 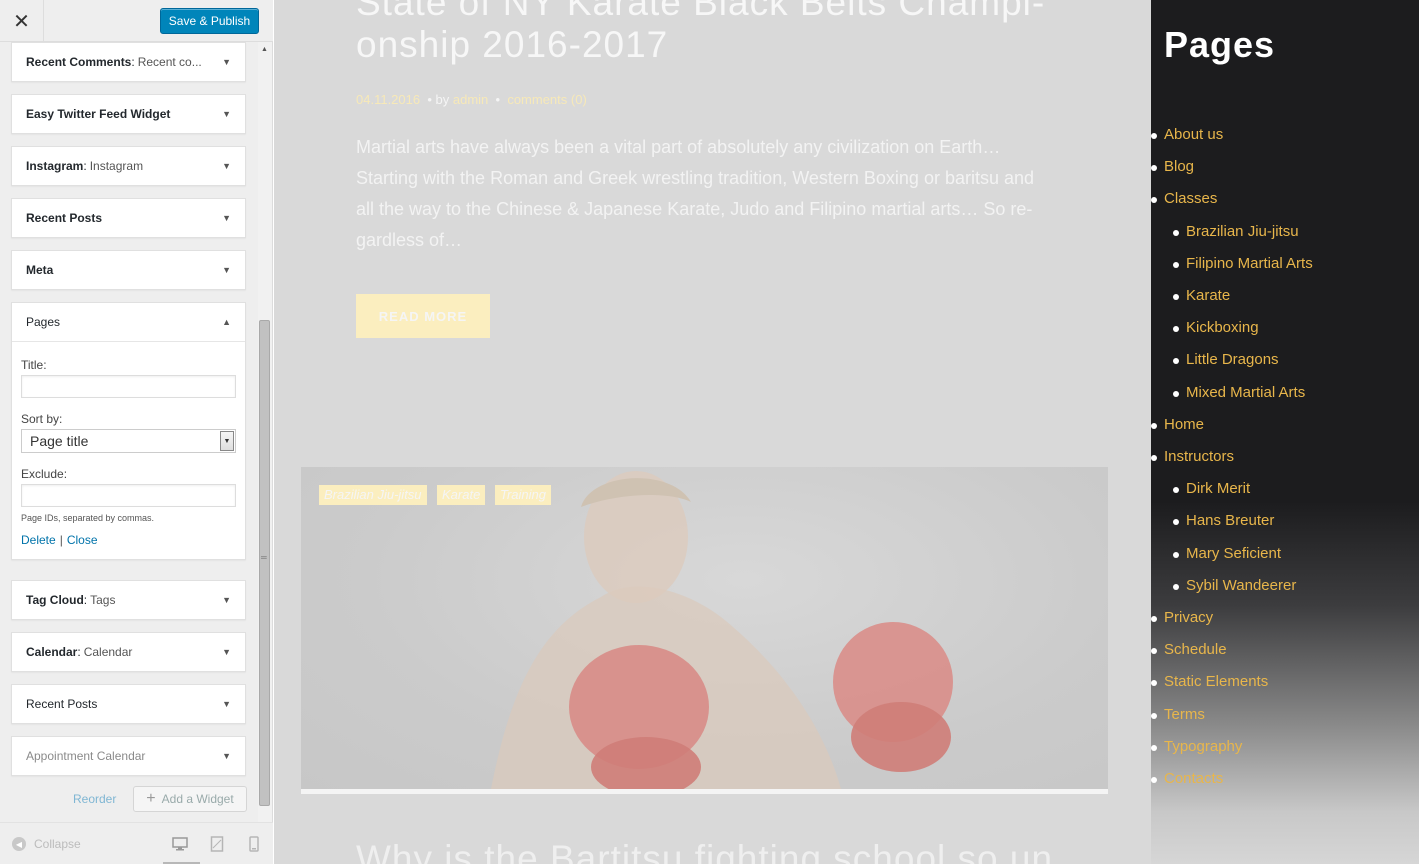 What do you see at coordinates (128, 386) in the screenshot?
I see `title-input` at bounding box center [128, 386].